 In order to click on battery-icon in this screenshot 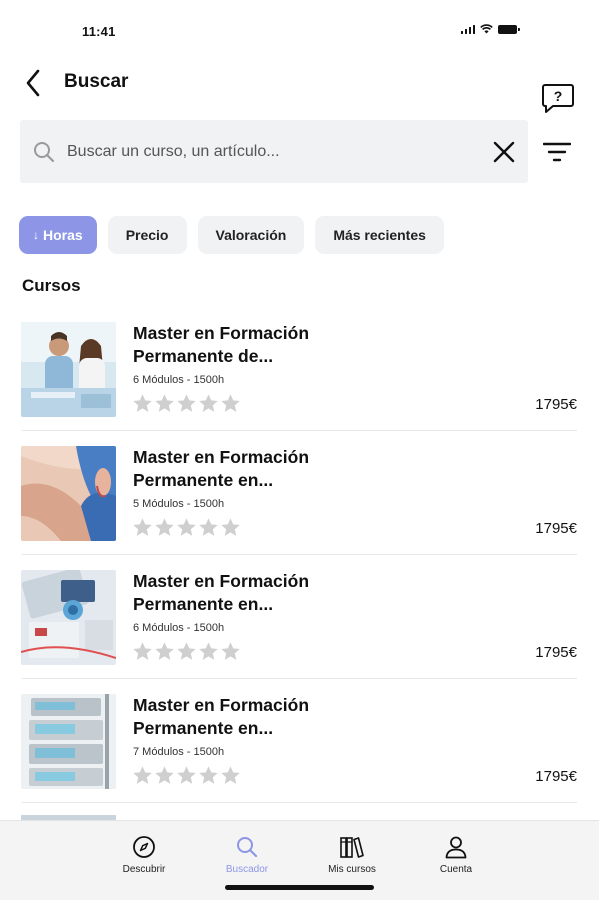, I will do `click(509, 29)`.